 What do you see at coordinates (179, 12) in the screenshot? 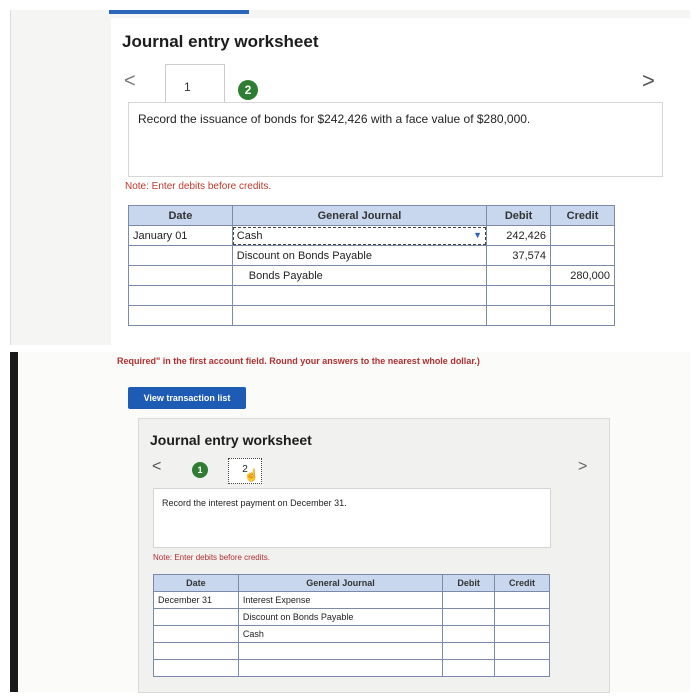
I see `top-accent-bar` at bounding box center [179, 12].